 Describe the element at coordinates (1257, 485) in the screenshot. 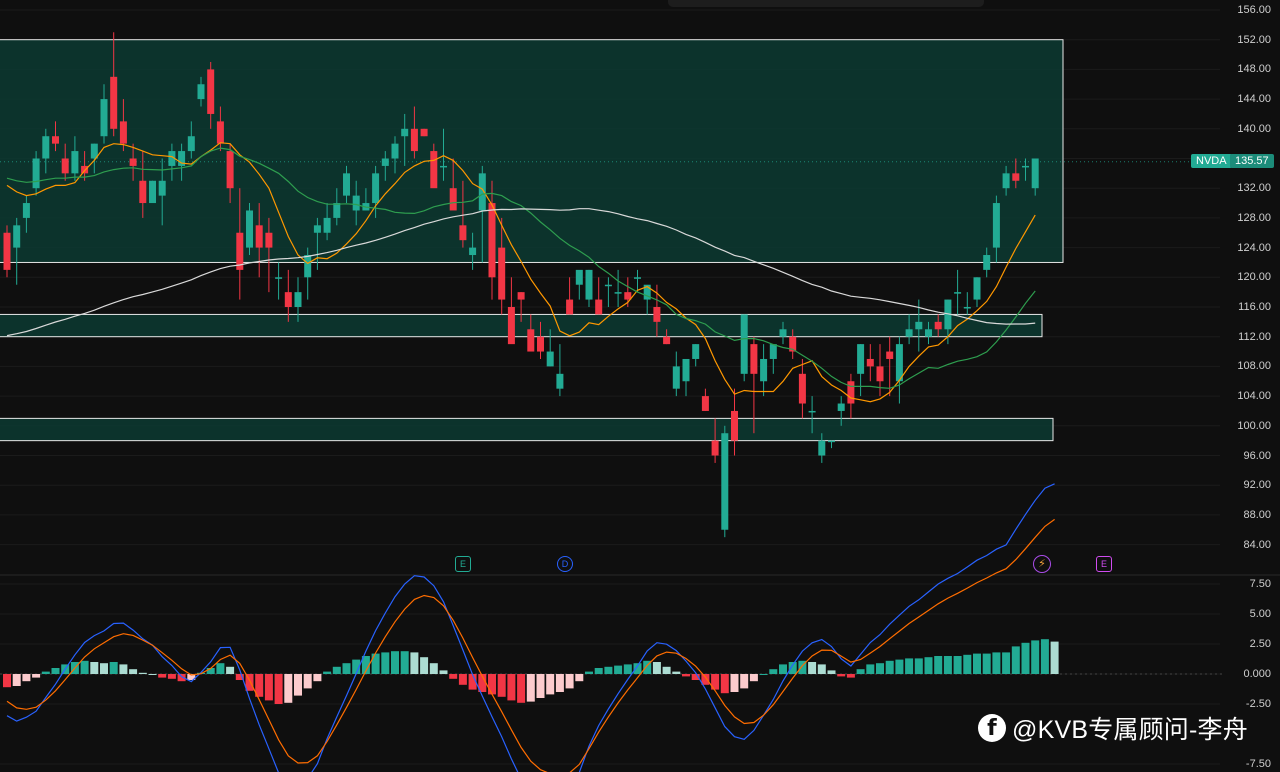

I see `price-axis-label: 92.00` at that location.